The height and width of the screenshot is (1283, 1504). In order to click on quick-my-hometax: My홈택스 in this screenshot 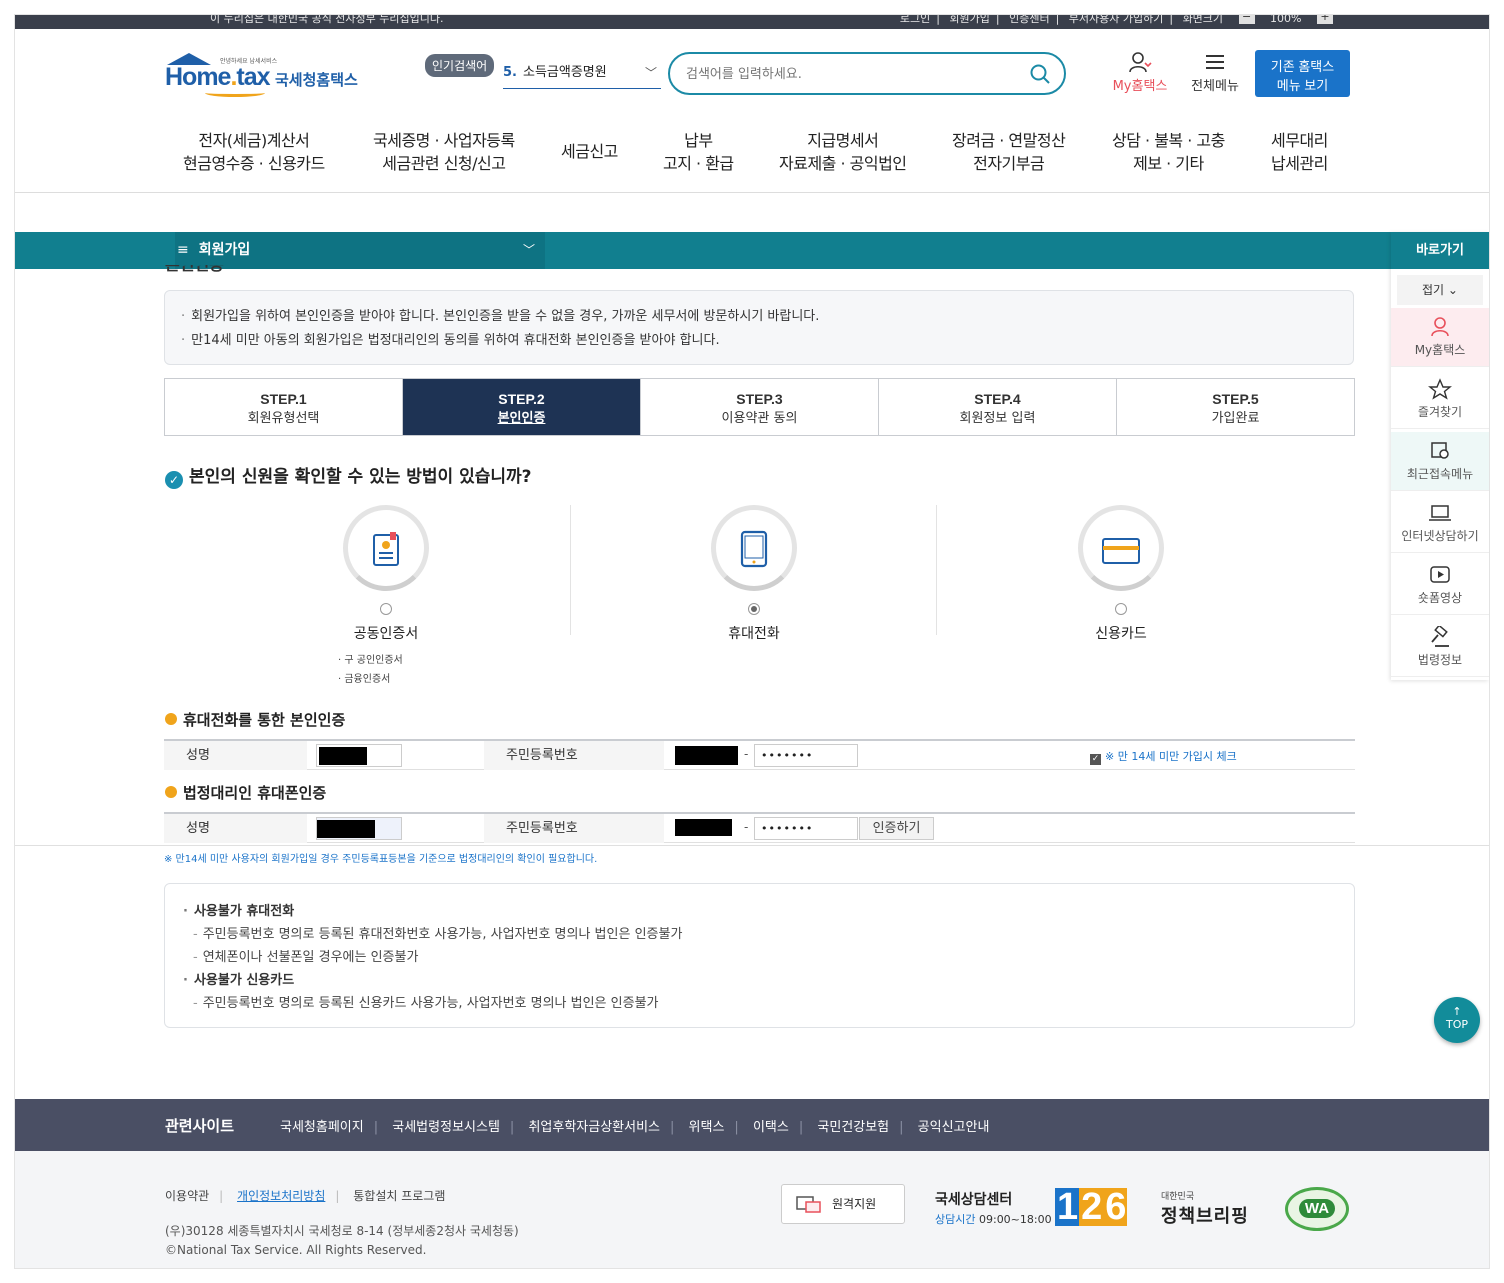, I will do `click(1440, 337)`.